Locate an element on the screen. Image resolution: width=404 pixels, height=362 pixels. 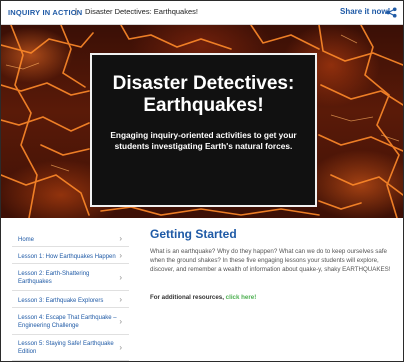
section-title: Getting Started is located at coordinates (193, 234).